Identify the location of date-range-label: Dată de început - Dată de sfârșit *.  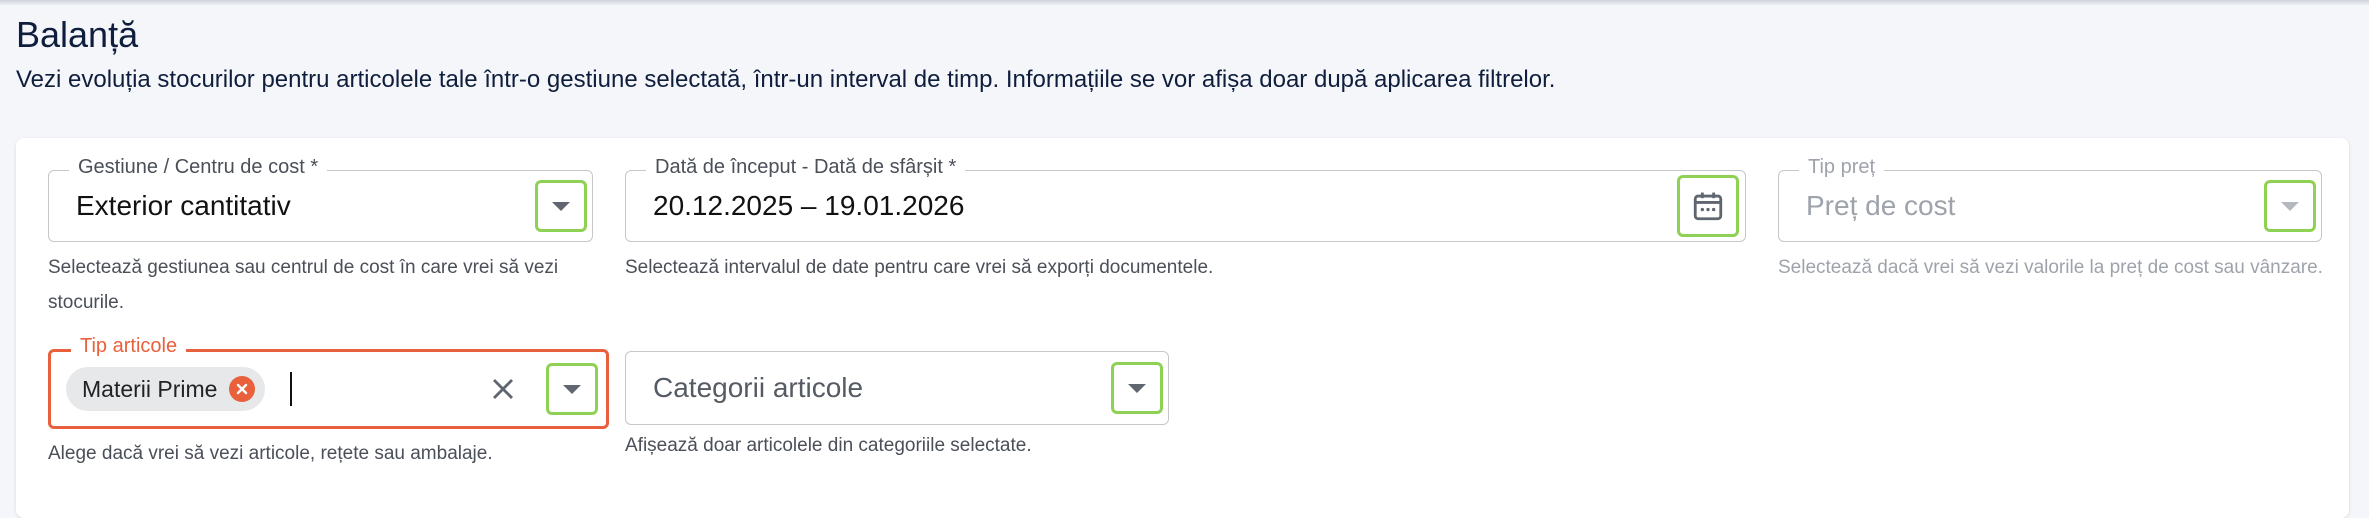
(806, 167).